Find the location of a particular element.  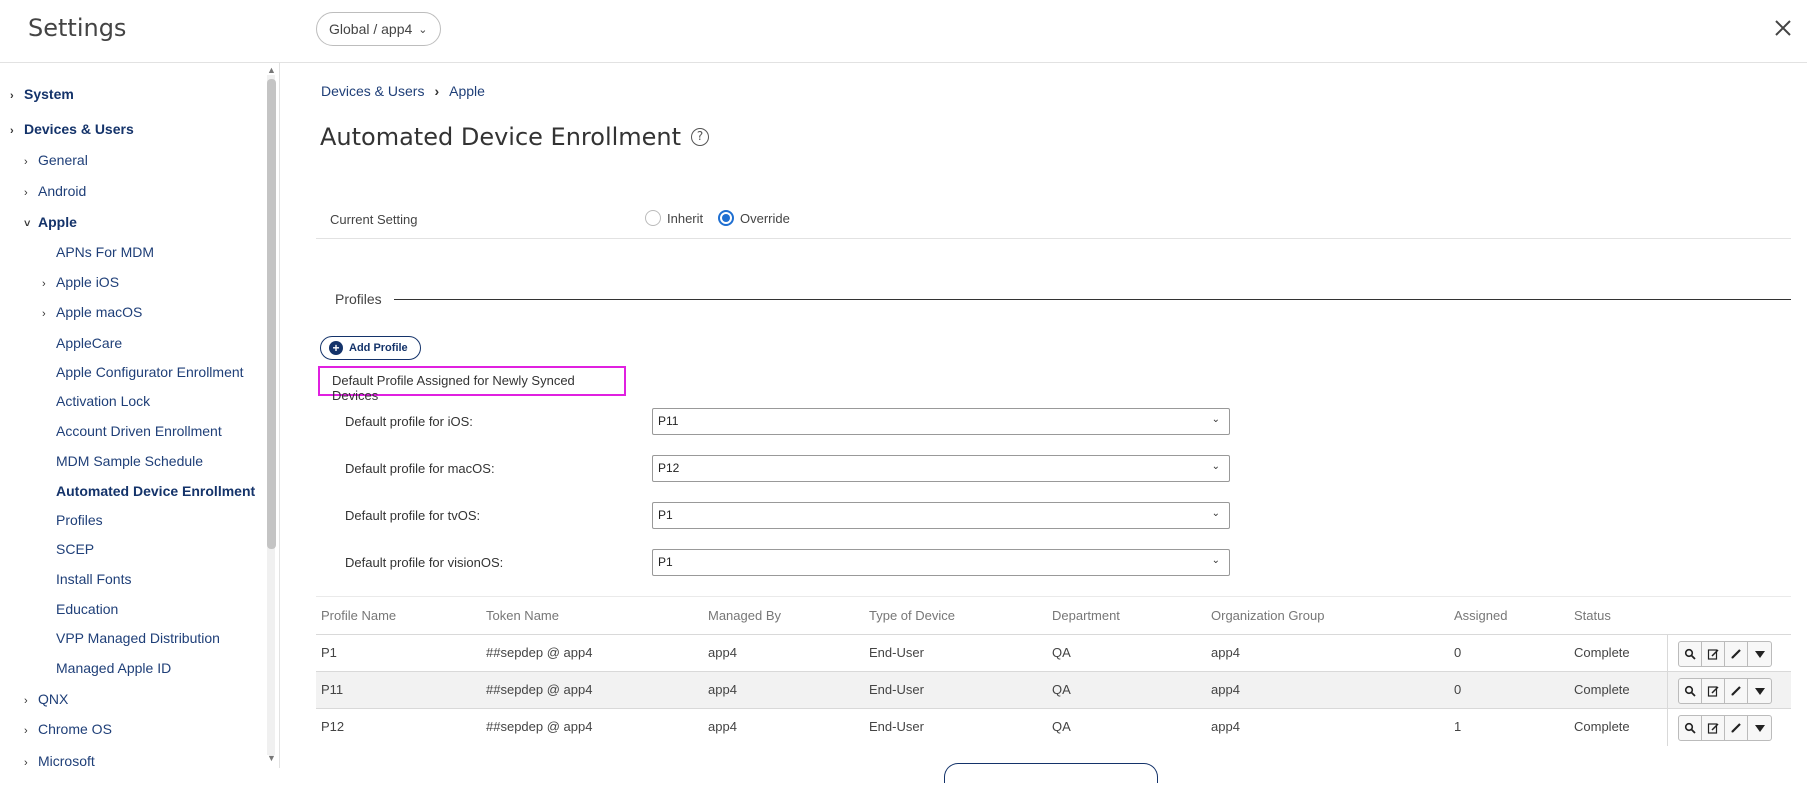

table-cell: End-User is located at coordinates (896, 689).